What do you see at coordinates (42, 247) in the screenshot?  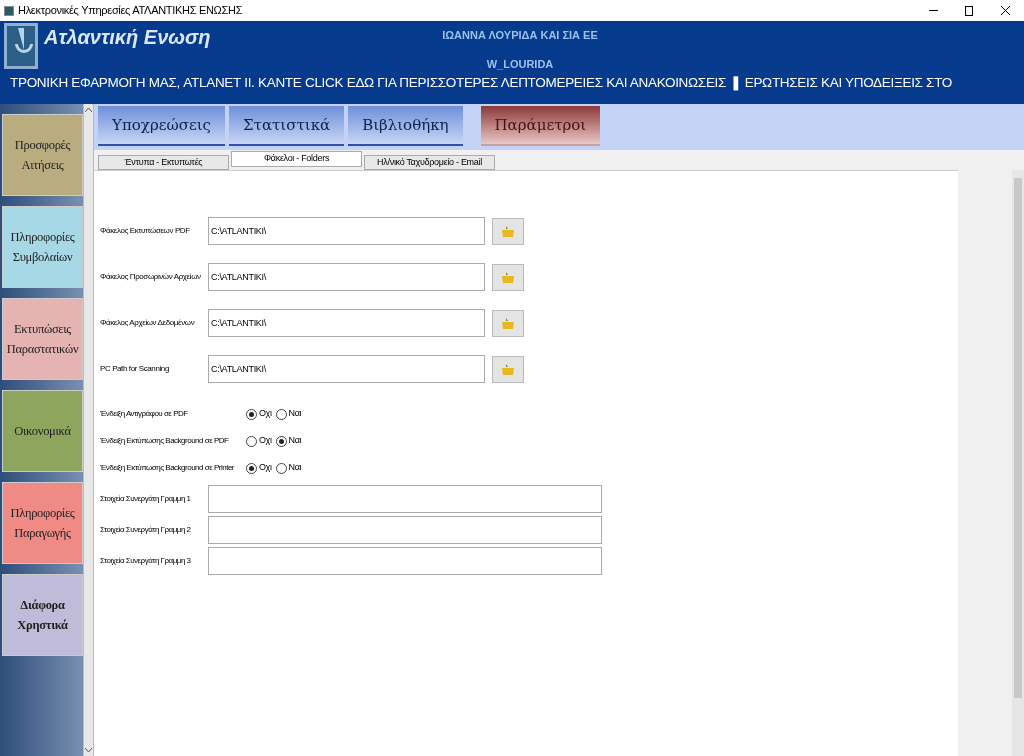 I see `sidebar-item: Πληροφορίες Συμβολαίων` at bounding box center [42, 247].